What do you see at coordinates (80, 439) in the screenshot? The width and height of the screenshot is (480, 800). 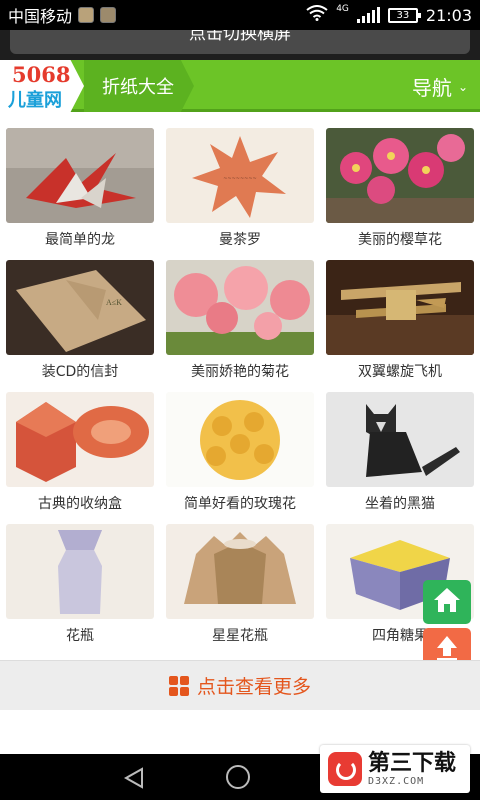 I see `origami-box-image` at bounding box center [80, 439].